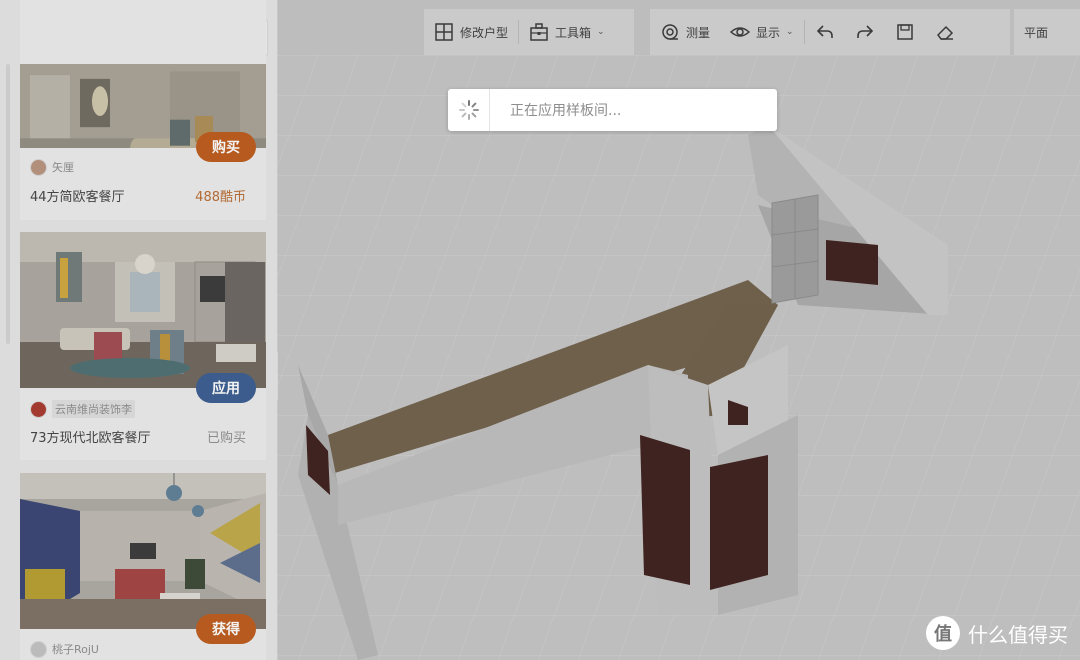 This screenshot has width=1080, height=660. Describe the element at coordinates (444, 32) in the screenshot. I see `floorplan-icon` at that location.